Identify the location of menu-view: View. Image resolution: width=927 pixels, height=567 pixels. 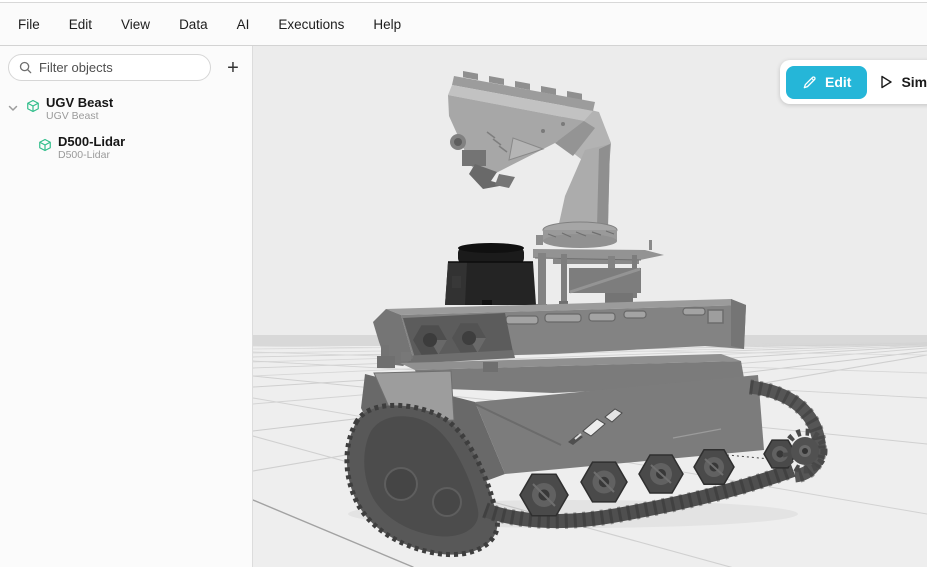
(135, 24).